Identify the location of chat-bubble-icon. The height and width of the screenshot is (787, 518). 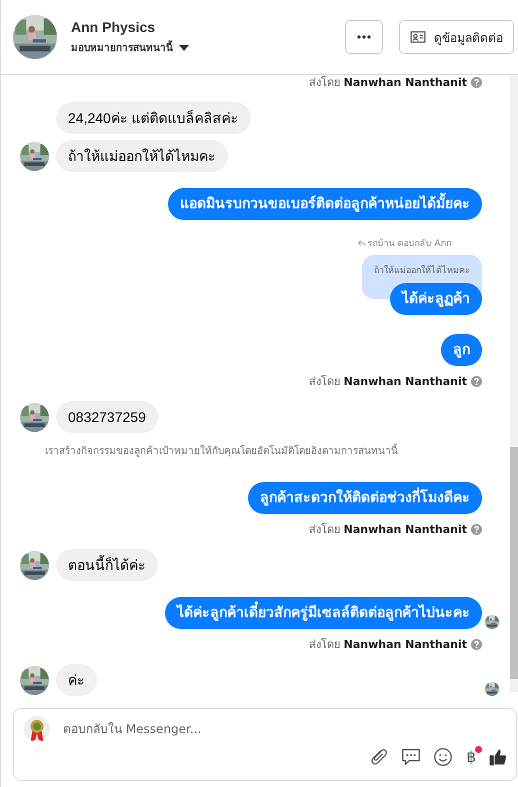
(411, 757).